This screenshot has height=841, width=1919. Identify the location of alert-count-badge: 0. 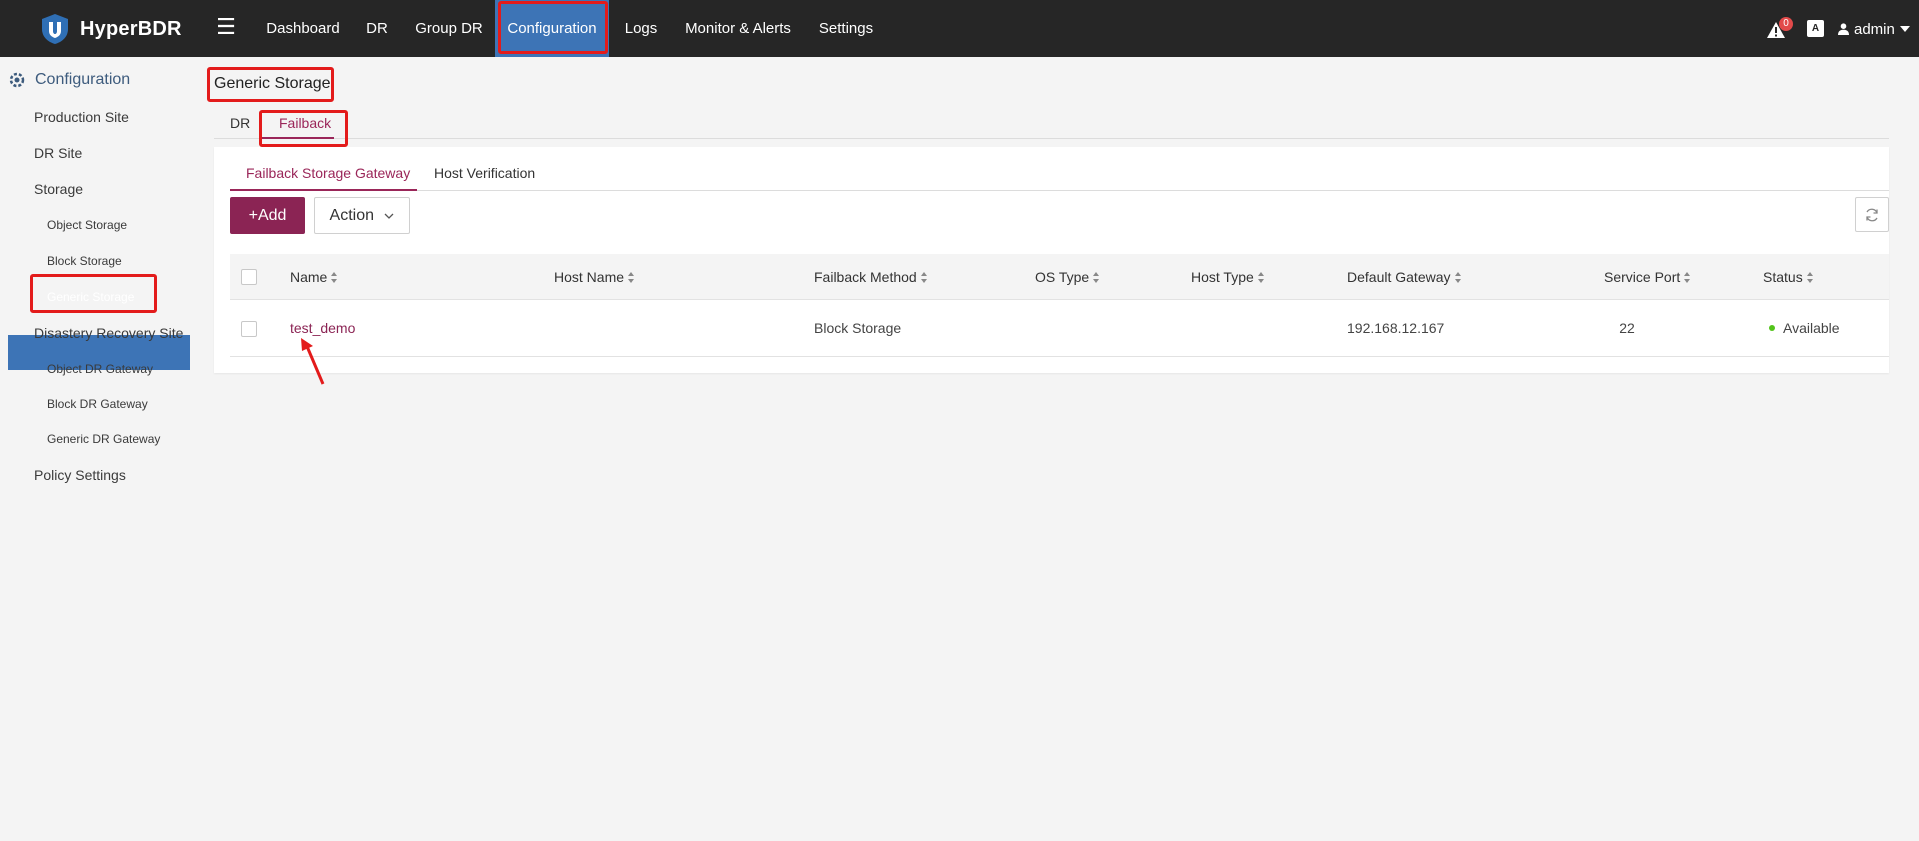
(1786, 24).